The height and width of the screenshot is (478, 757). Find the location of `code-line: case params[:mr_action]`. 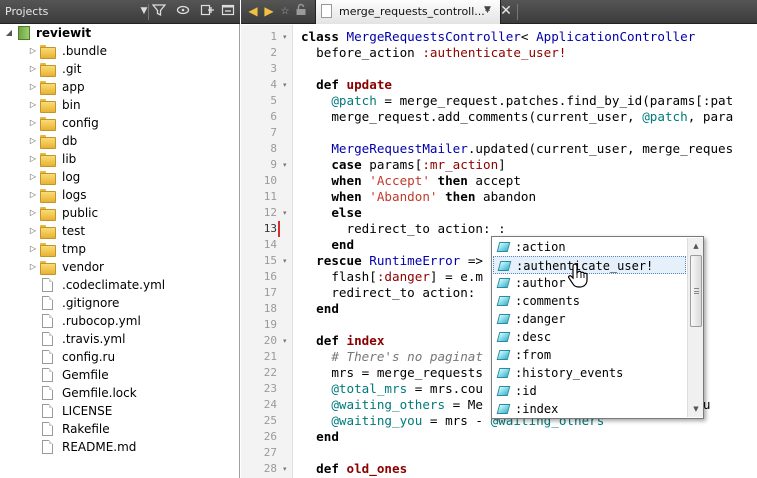

code-line: case params[:mr_action] is located at coordinates (403, 165).